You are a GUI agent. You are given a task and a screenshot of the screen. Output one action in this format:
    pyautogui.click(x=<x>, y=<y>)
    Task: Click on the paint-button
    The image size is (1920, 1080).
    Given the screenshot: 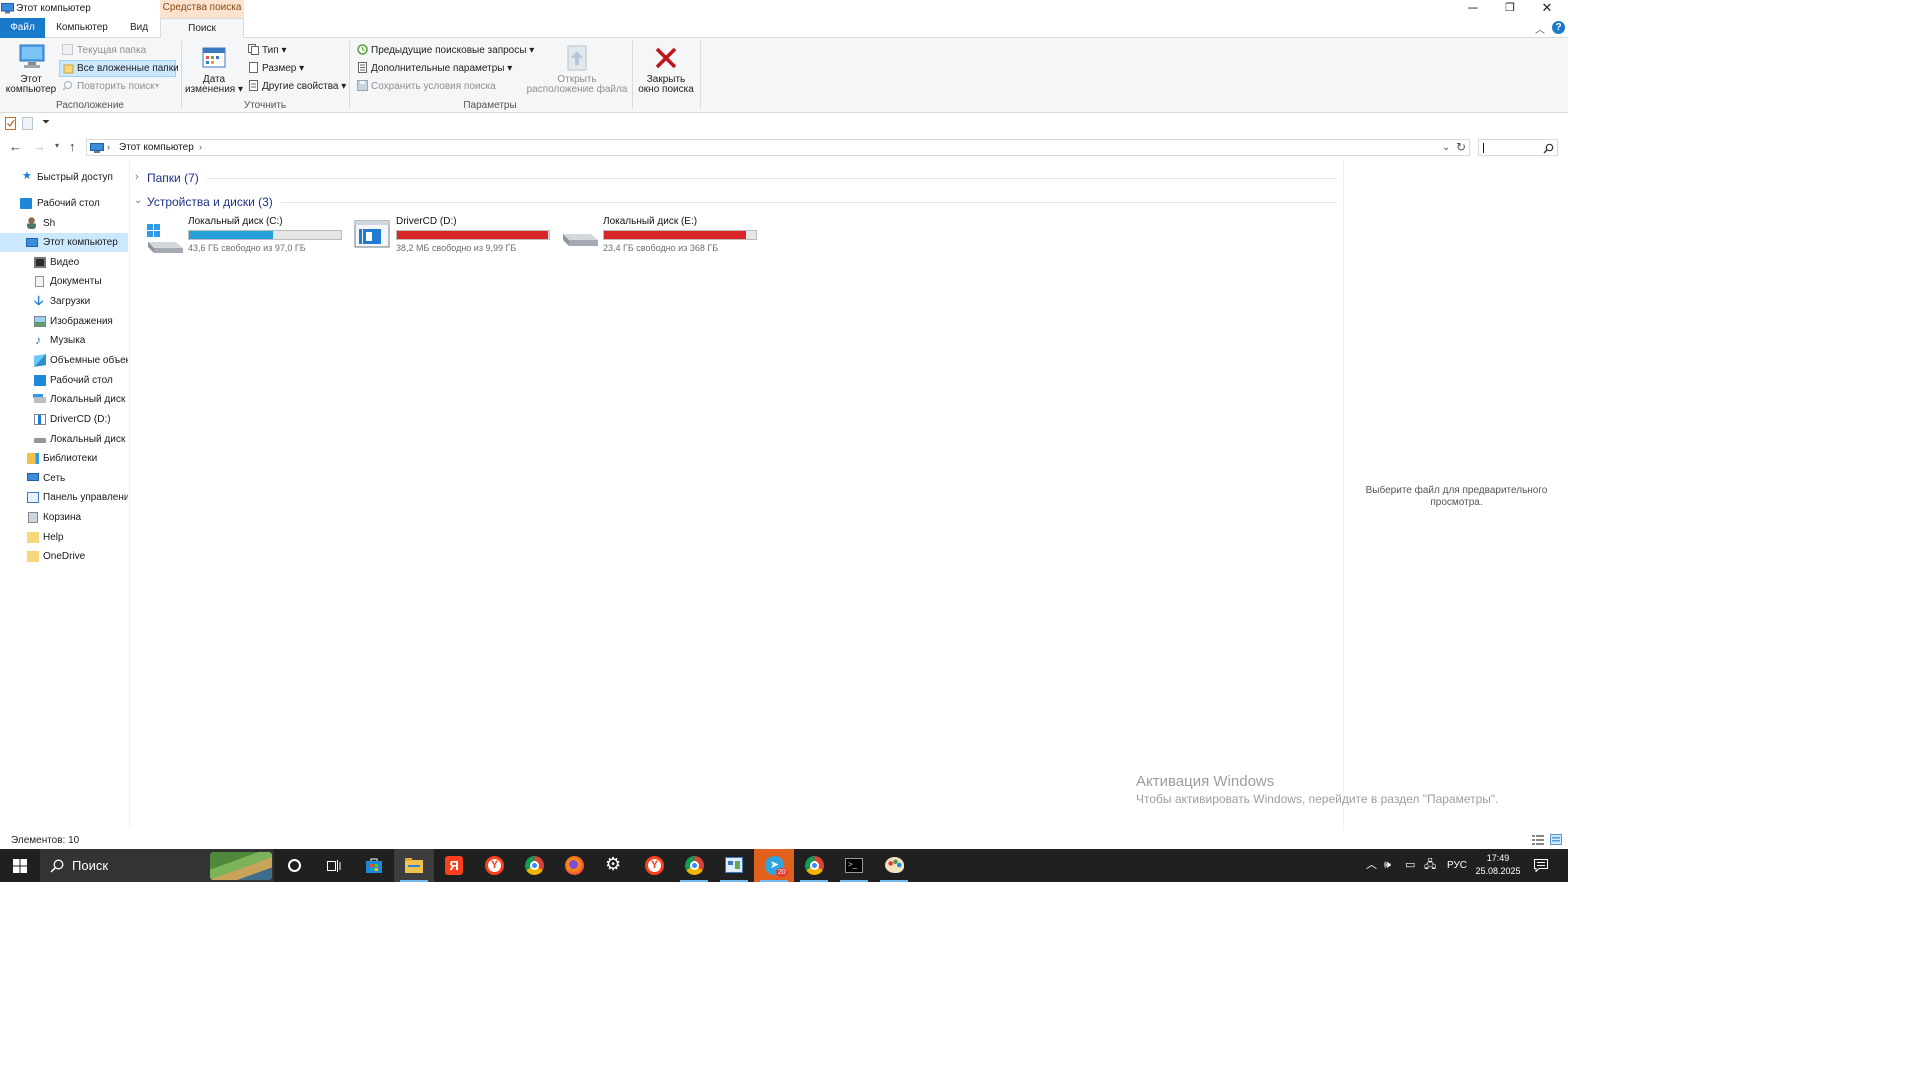 What is the action you would take?
    pyautogui.click(x=894, y=865)
    